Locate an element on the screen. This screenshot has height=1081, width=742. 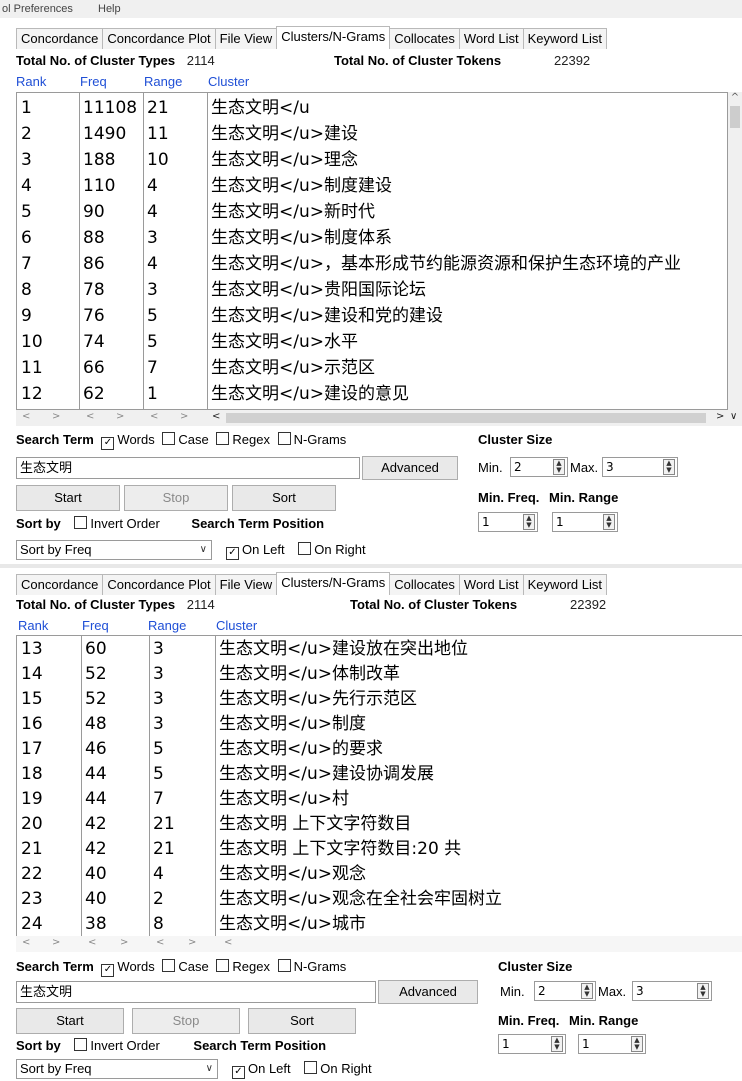
table-row: 24 38 8 生态文明</u>城市 is located at coordinates (379, 923).